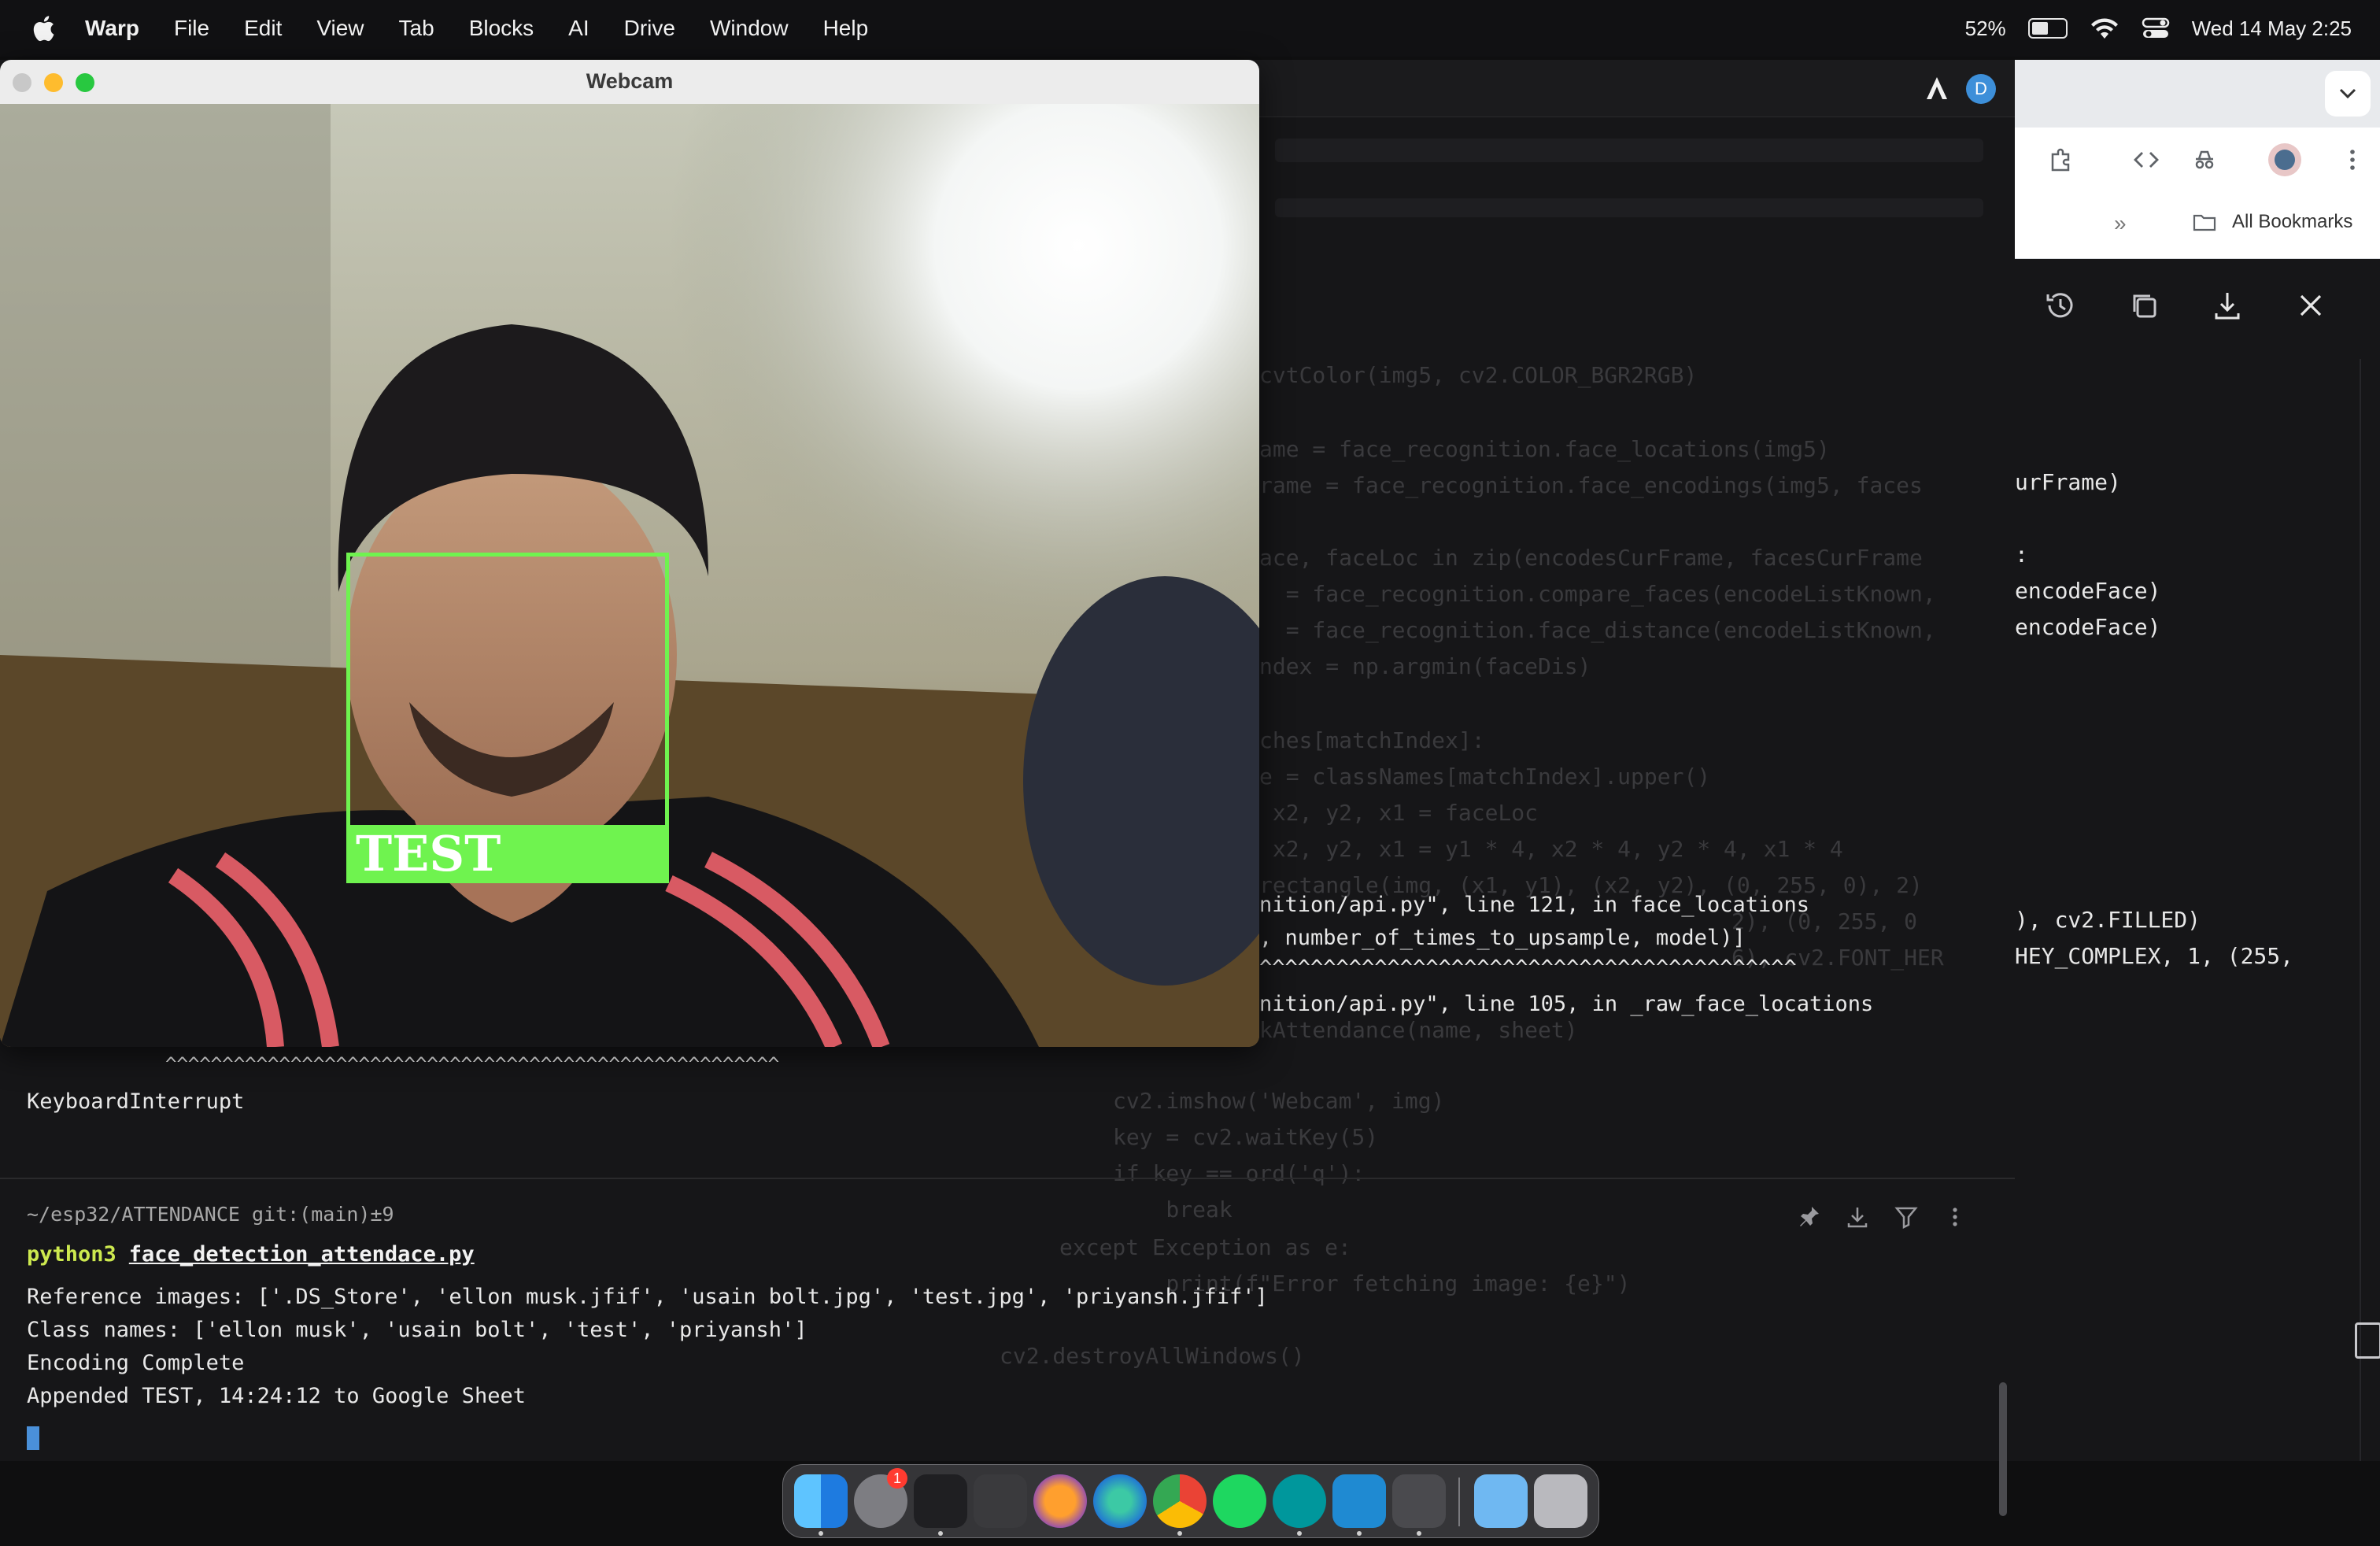 The height and width of the screenshot is (1546, 2380). I want to click on menu-window: Window, so click(749, 28).